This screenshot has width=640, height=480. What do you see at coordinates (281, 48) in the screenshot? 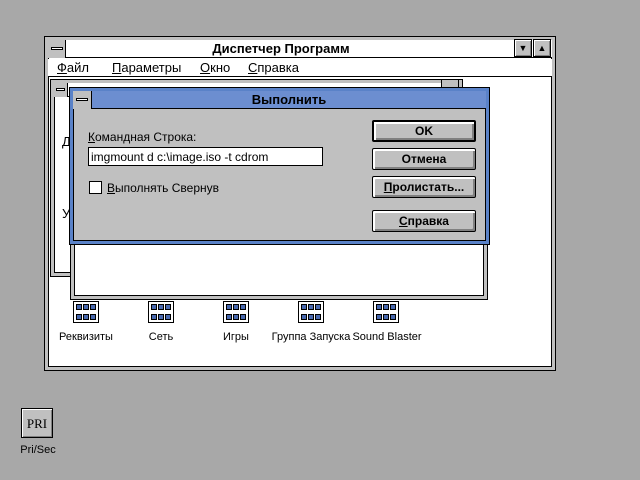
I see `program-manager-title: Диспетчер Программ` at bounding box center [281, 48].